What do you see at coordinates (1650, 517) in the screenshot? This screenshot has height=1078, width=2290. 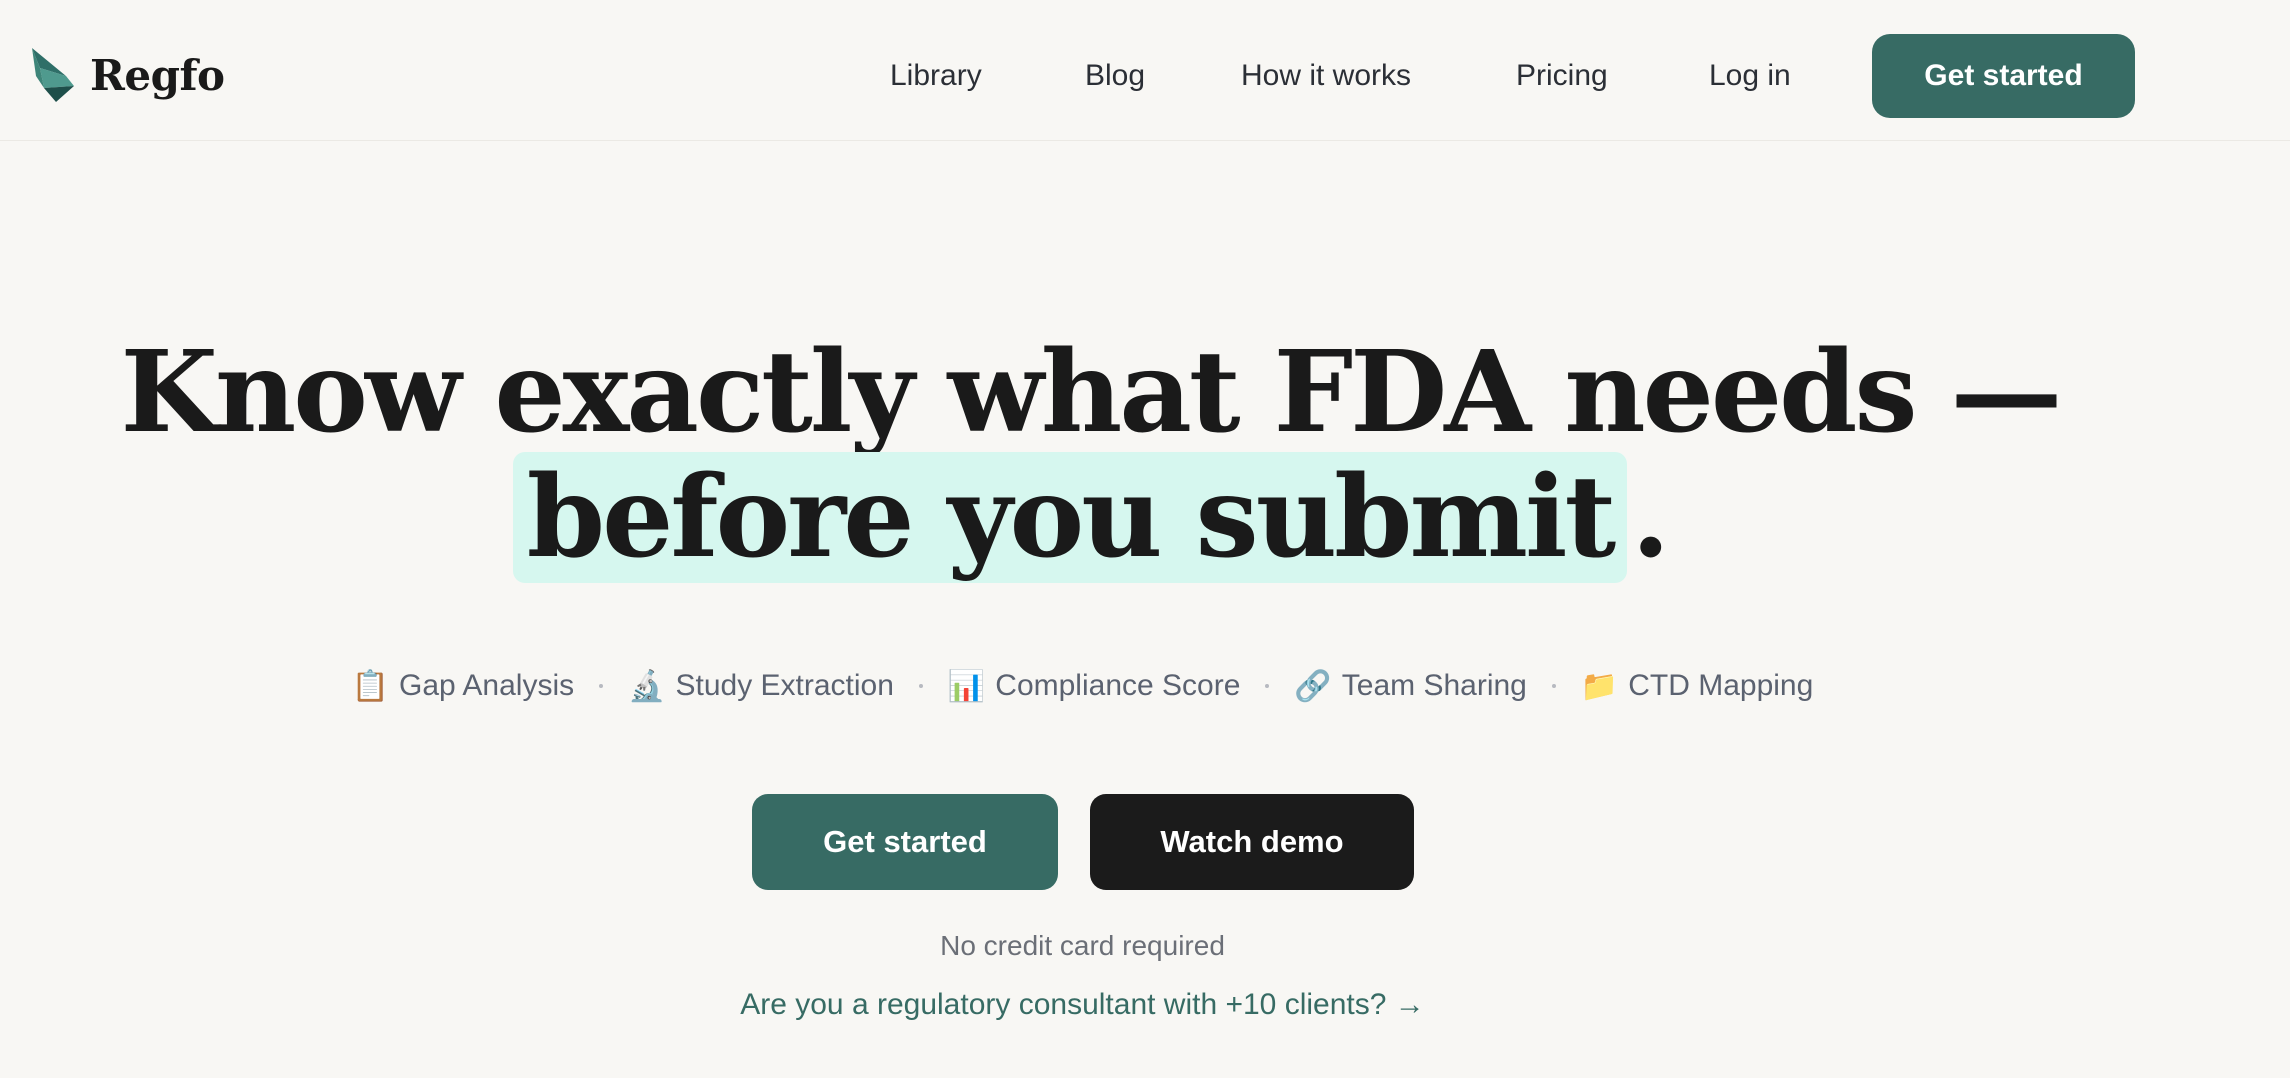 I see `headline-period: .` at bounding box center [1650, 517].